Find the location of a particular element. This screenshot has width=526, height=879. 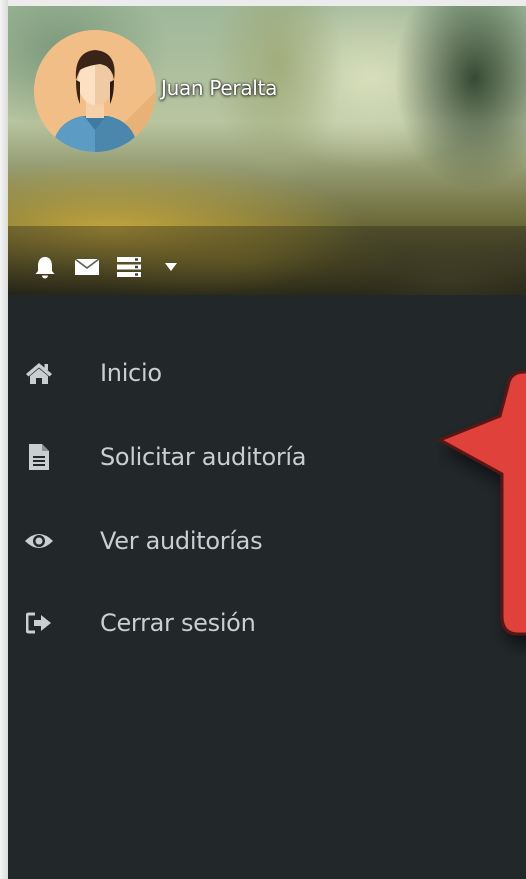

menu-item-cerrar-sesion: Cerrar sesión is located at coordinates (218, 623).